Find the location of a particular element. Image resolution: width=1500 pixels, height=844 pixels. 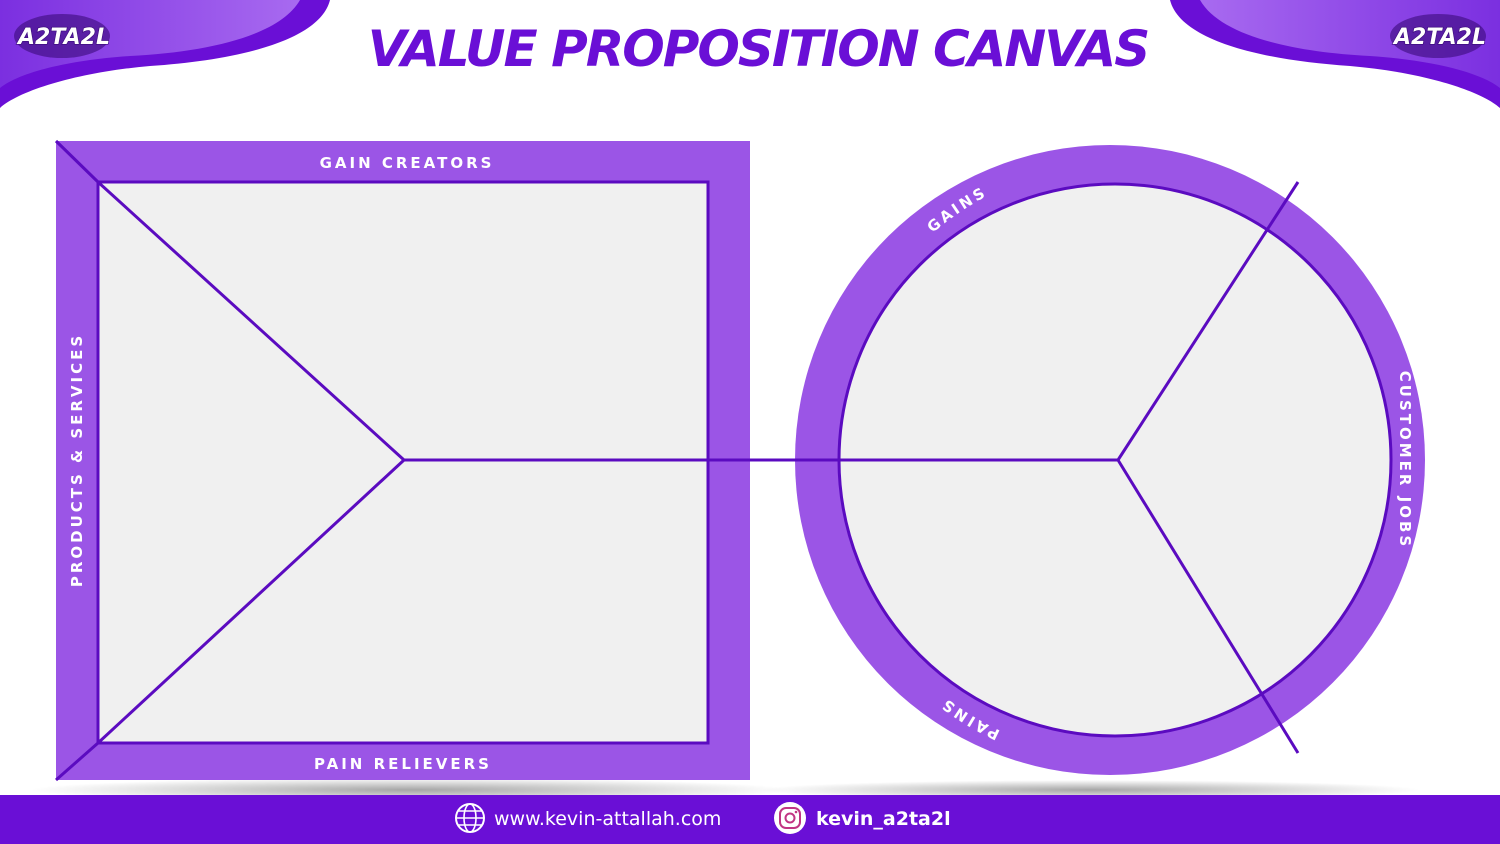

instagram-handle: kevin_a2ta2l is located at coordinates (883, 819).